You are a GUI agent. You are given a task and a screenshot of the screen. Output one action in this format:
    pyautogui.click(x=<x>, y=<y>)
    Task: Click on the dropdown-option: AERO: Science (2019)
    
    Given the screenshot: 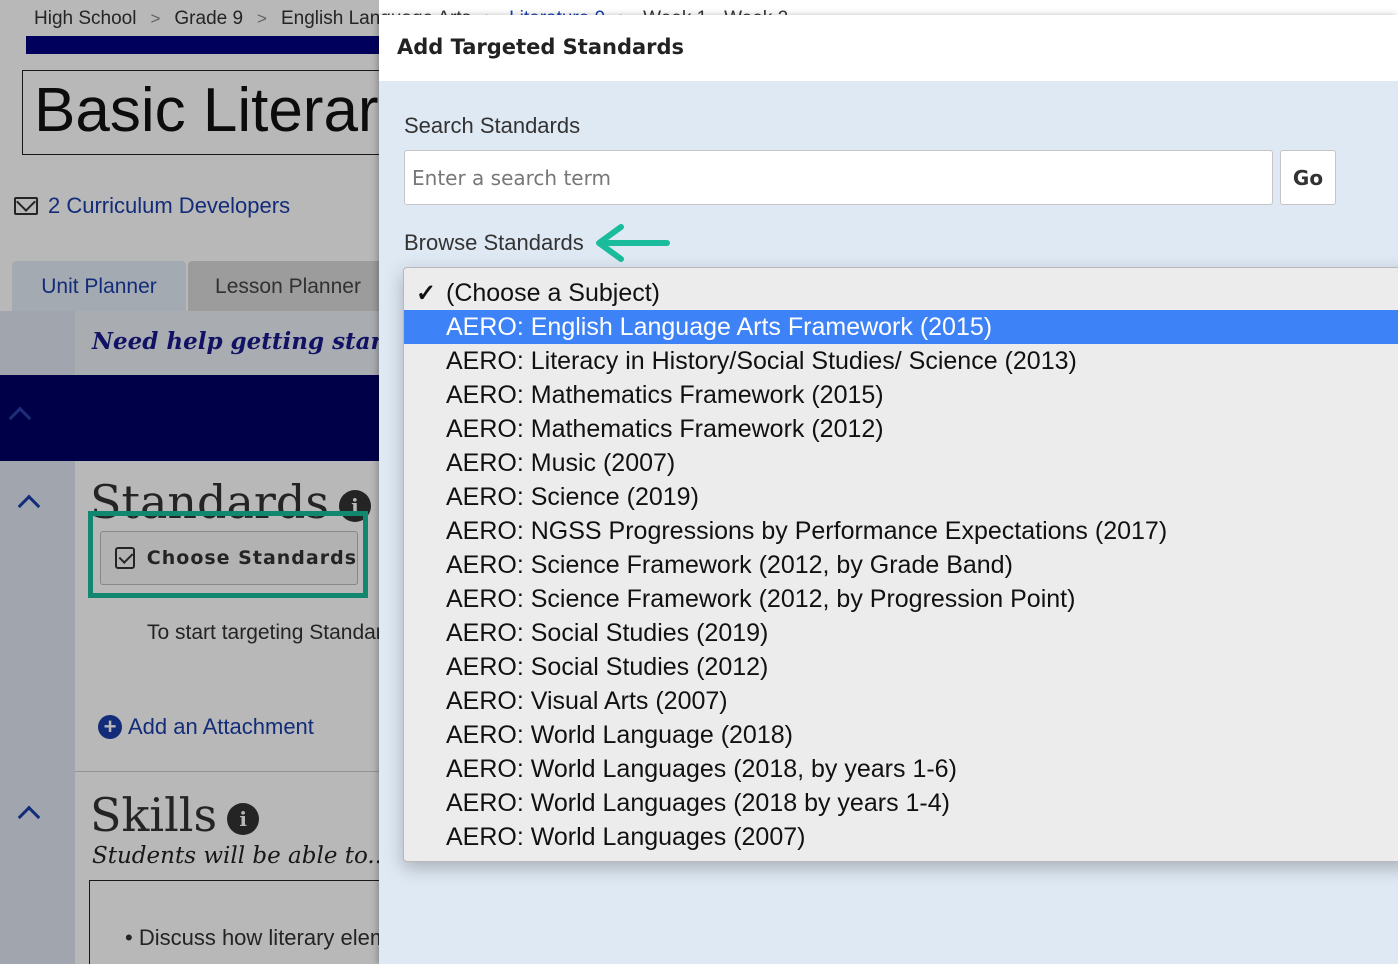 What is the action you would take?
    pyautogui.click(x=901, y=497)
    